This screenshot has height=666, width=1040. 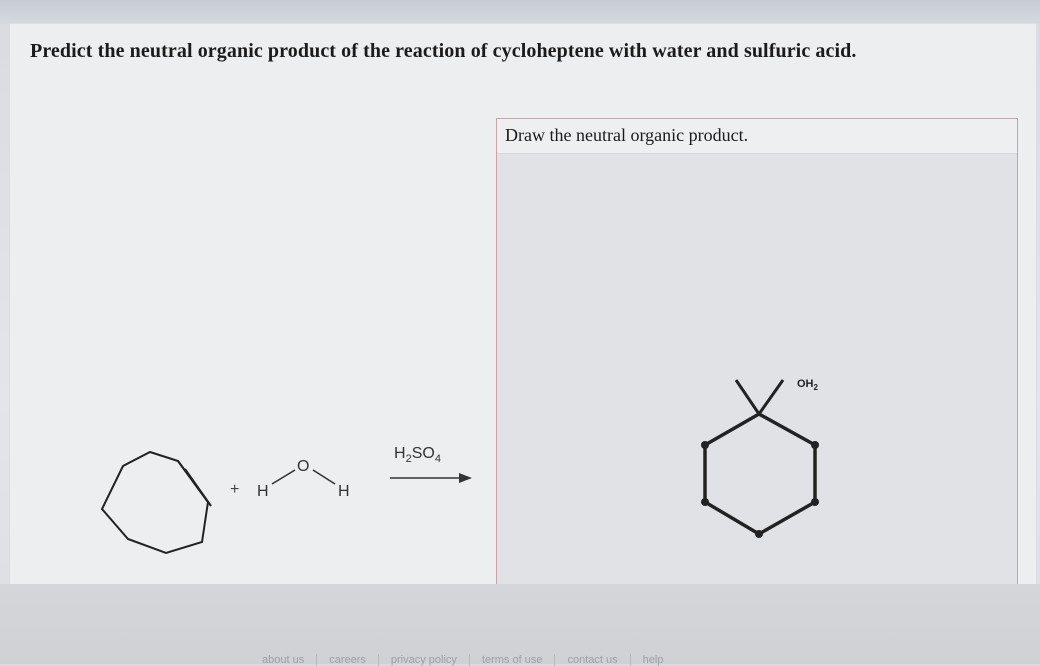 What do you see at coordinates (808, 385) in the screenshot?
I see `product-oh-label: OH2` at bounding box center [808, 385].